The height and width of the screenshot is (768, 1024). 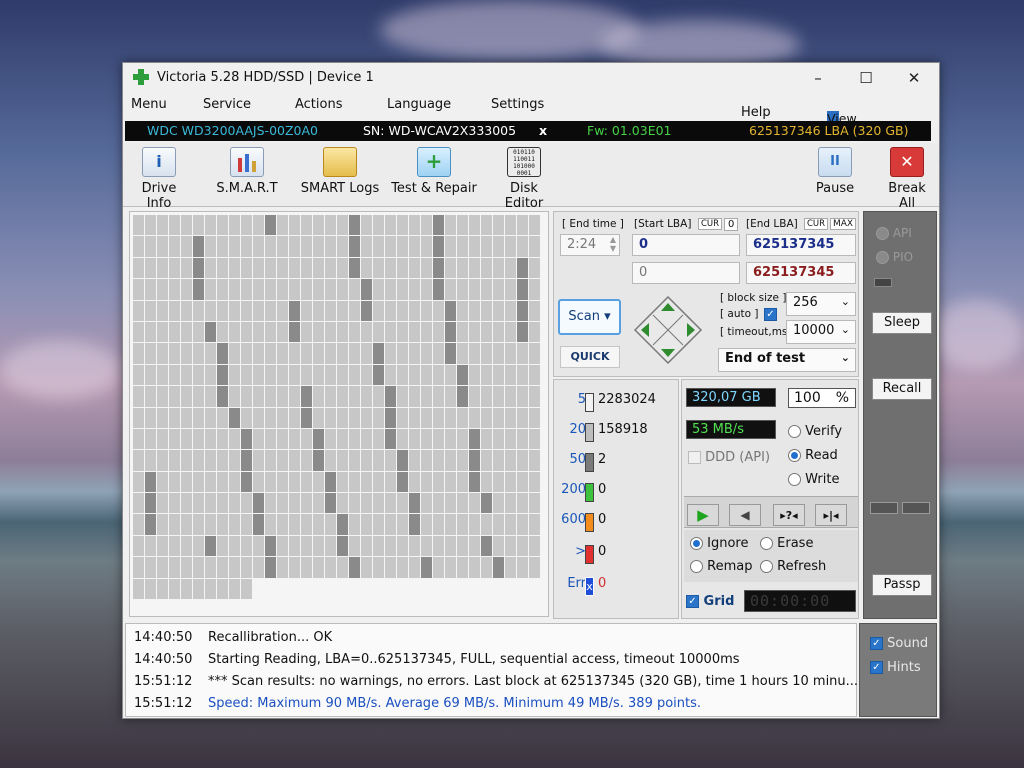 What do you see at coordinates (835, 174) in the screenshot?
I see `pause-button: II Pause` at bounding box center [835, 174].